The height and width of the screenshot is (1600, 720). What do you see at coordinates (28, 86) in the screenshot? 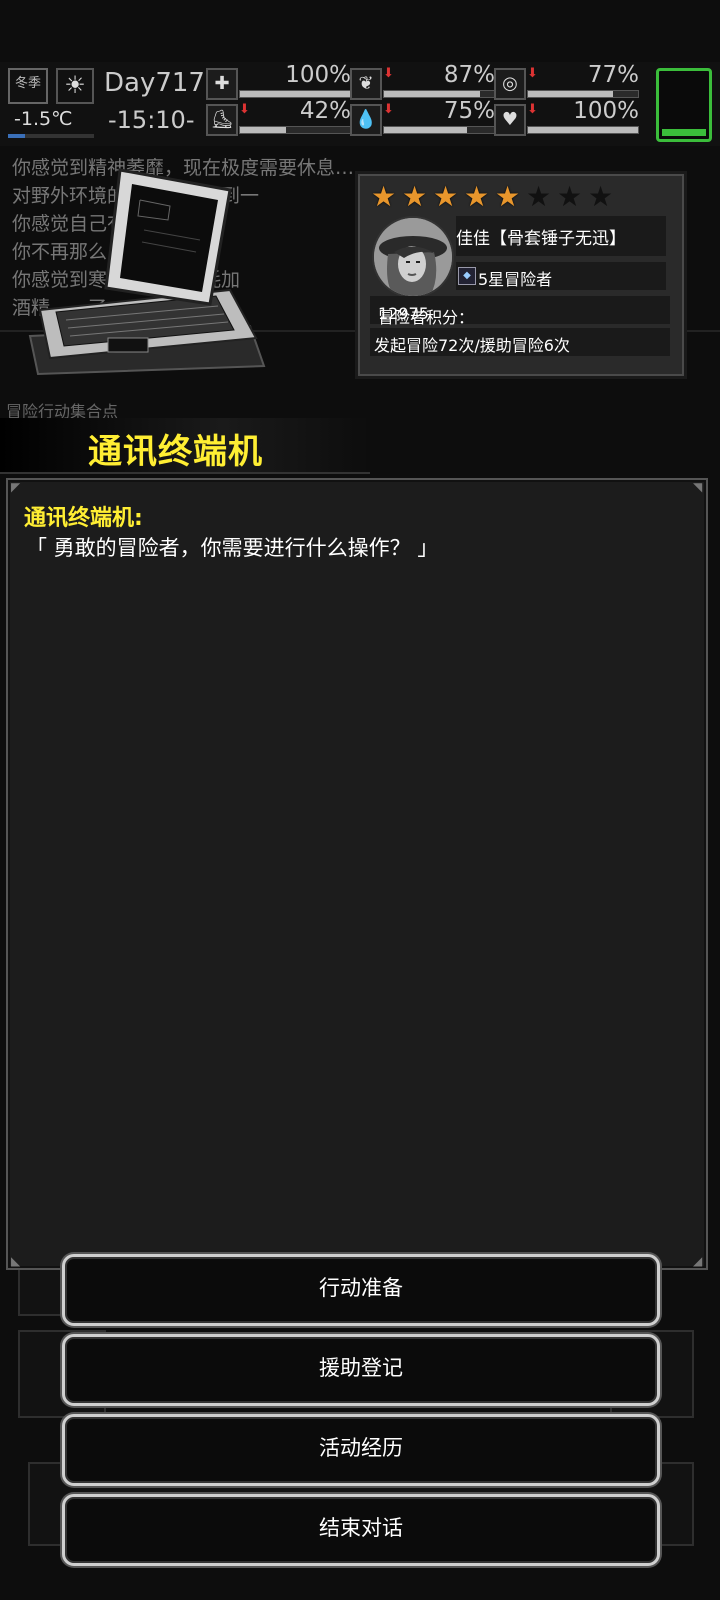
I see `season-label: 冬季` at bounding box center [28, 86].